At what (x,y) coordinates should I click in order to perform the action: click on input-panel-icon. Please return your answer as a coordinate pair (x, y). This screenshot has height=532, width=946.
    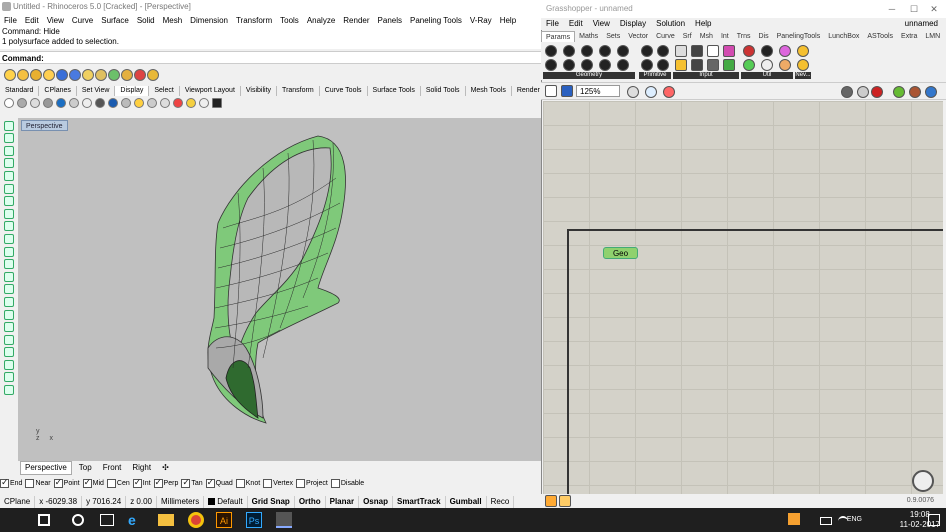
    Looking at the image, I should click on (681, 51).